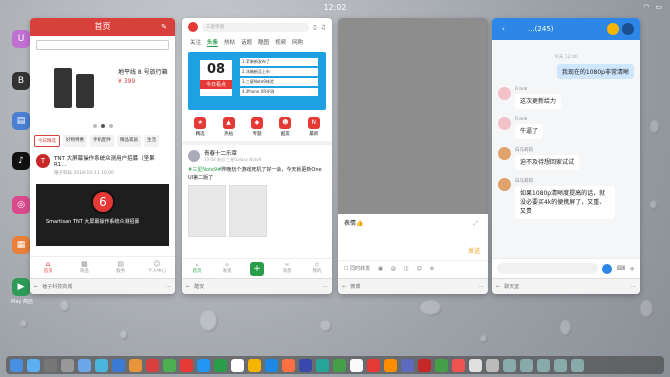 This screenshot has height=377, width=670. I want to click on emoji-icon: ☺, so click(419, 269).